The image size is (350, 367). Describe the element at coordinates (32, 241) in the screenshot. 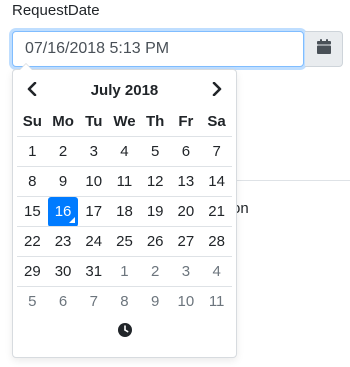

I see `day-cell: 22` at that location.